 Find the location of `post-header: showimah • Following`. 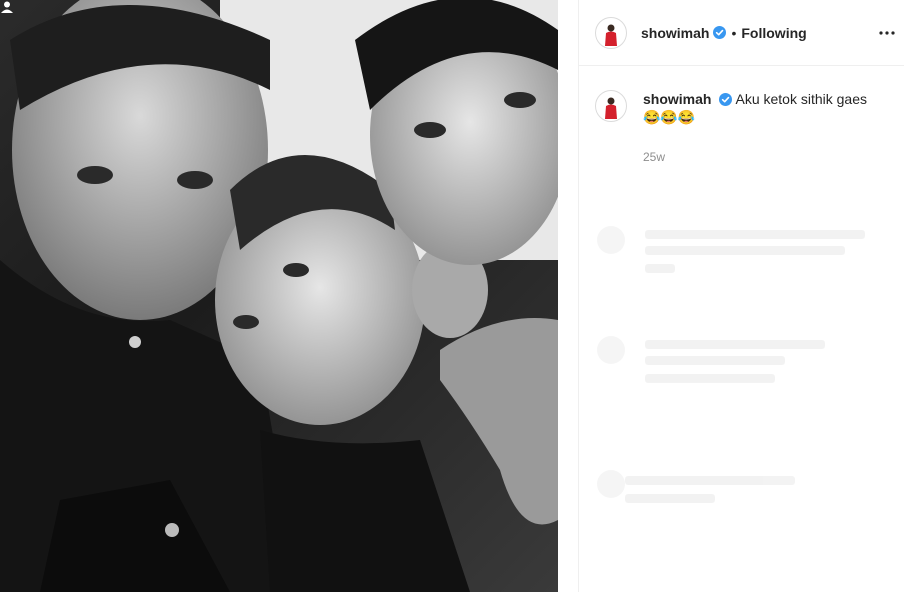

post-header: showimah • Following is located at coordinates (741, 33).